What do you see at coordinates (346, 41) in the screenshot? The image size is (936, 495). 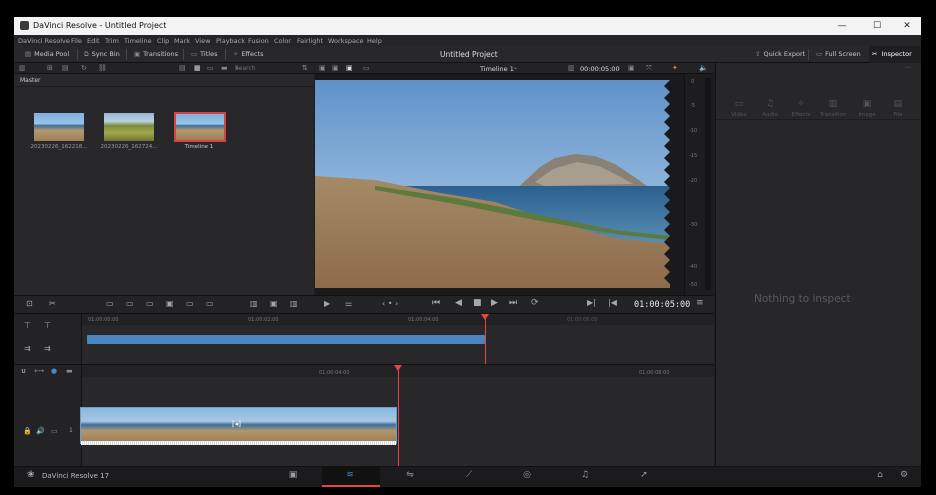 I see `menu-workspace: Workspace` at bounding box center [346, 41].